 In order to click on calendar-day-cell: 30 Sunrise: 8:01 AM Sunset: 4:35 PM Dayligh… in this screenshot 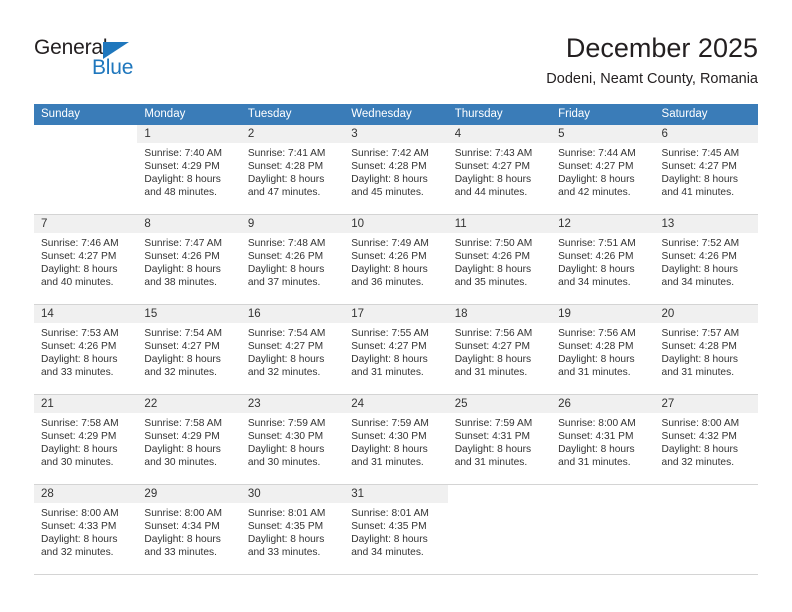, I will do `click(292, 529)`.